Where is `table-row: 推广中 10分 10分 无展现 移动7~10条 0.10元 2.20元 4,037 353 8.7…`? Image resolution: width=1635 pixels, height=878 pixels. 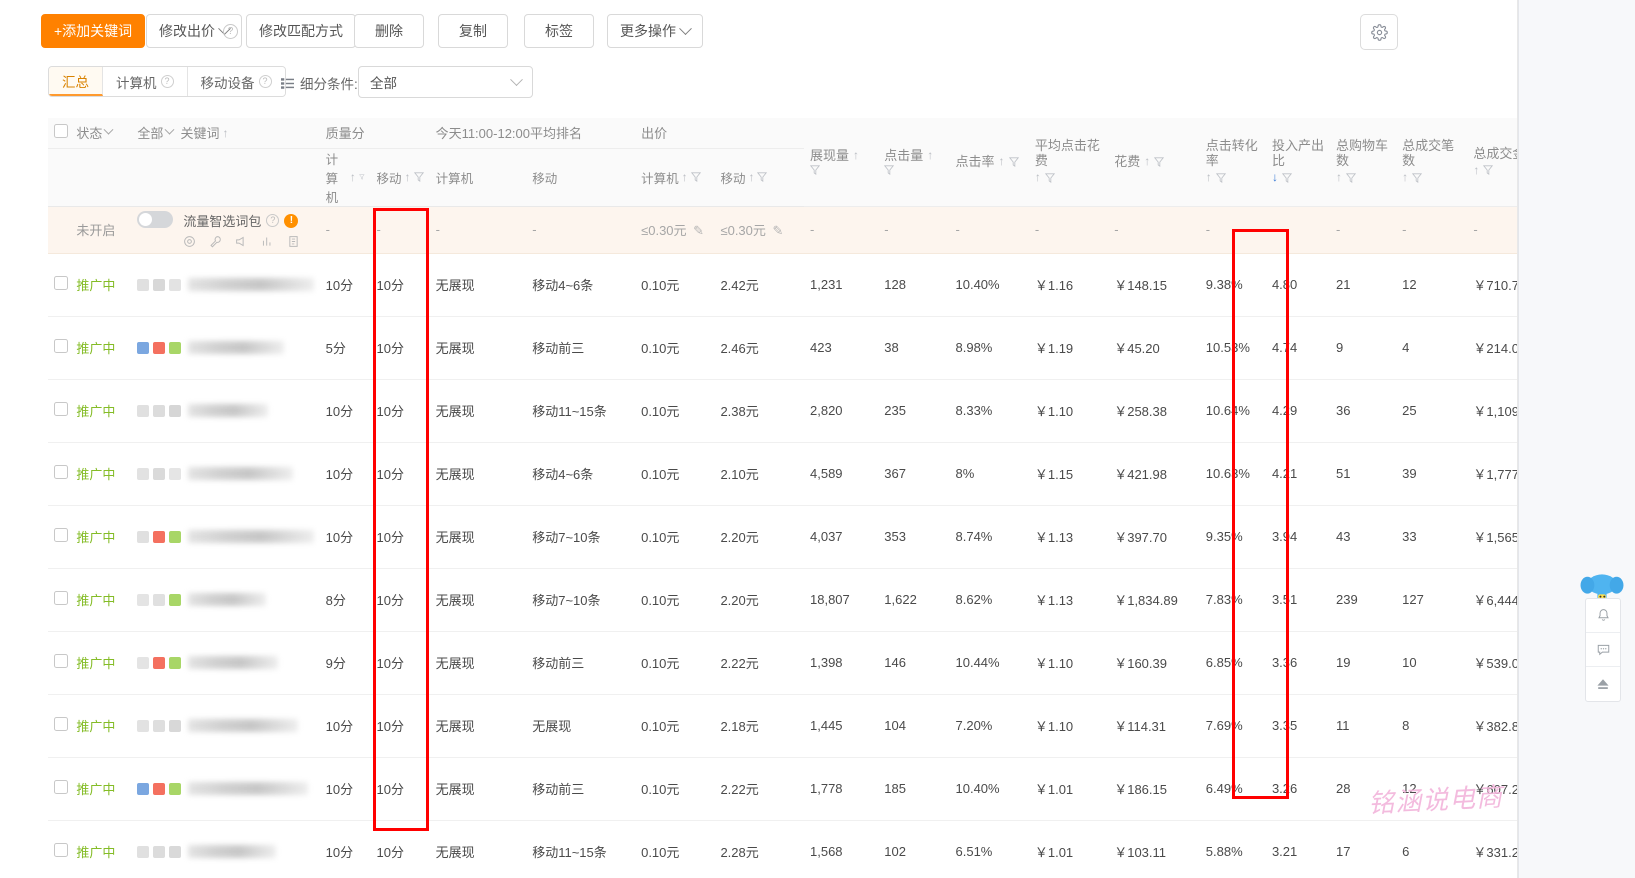
table-row: 推广中 10分 10分 无展现 移动7~10条 0.10元 2.20元 4,037 353 8.7… is located at coordinates (782, 537).